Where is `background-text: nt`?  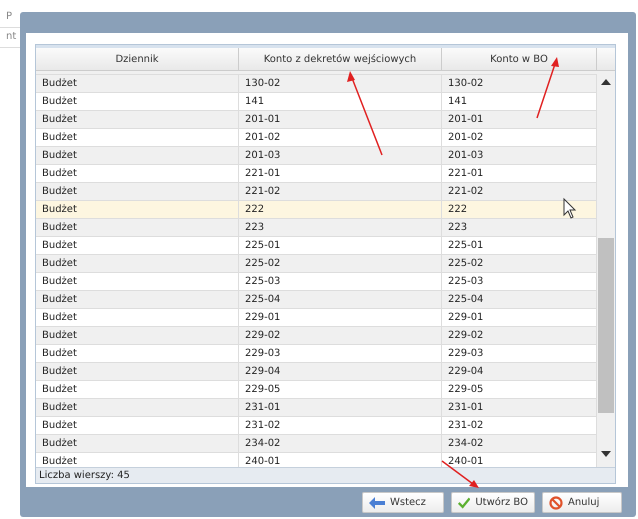 background-text: nt is located at coordinates (11, 36).